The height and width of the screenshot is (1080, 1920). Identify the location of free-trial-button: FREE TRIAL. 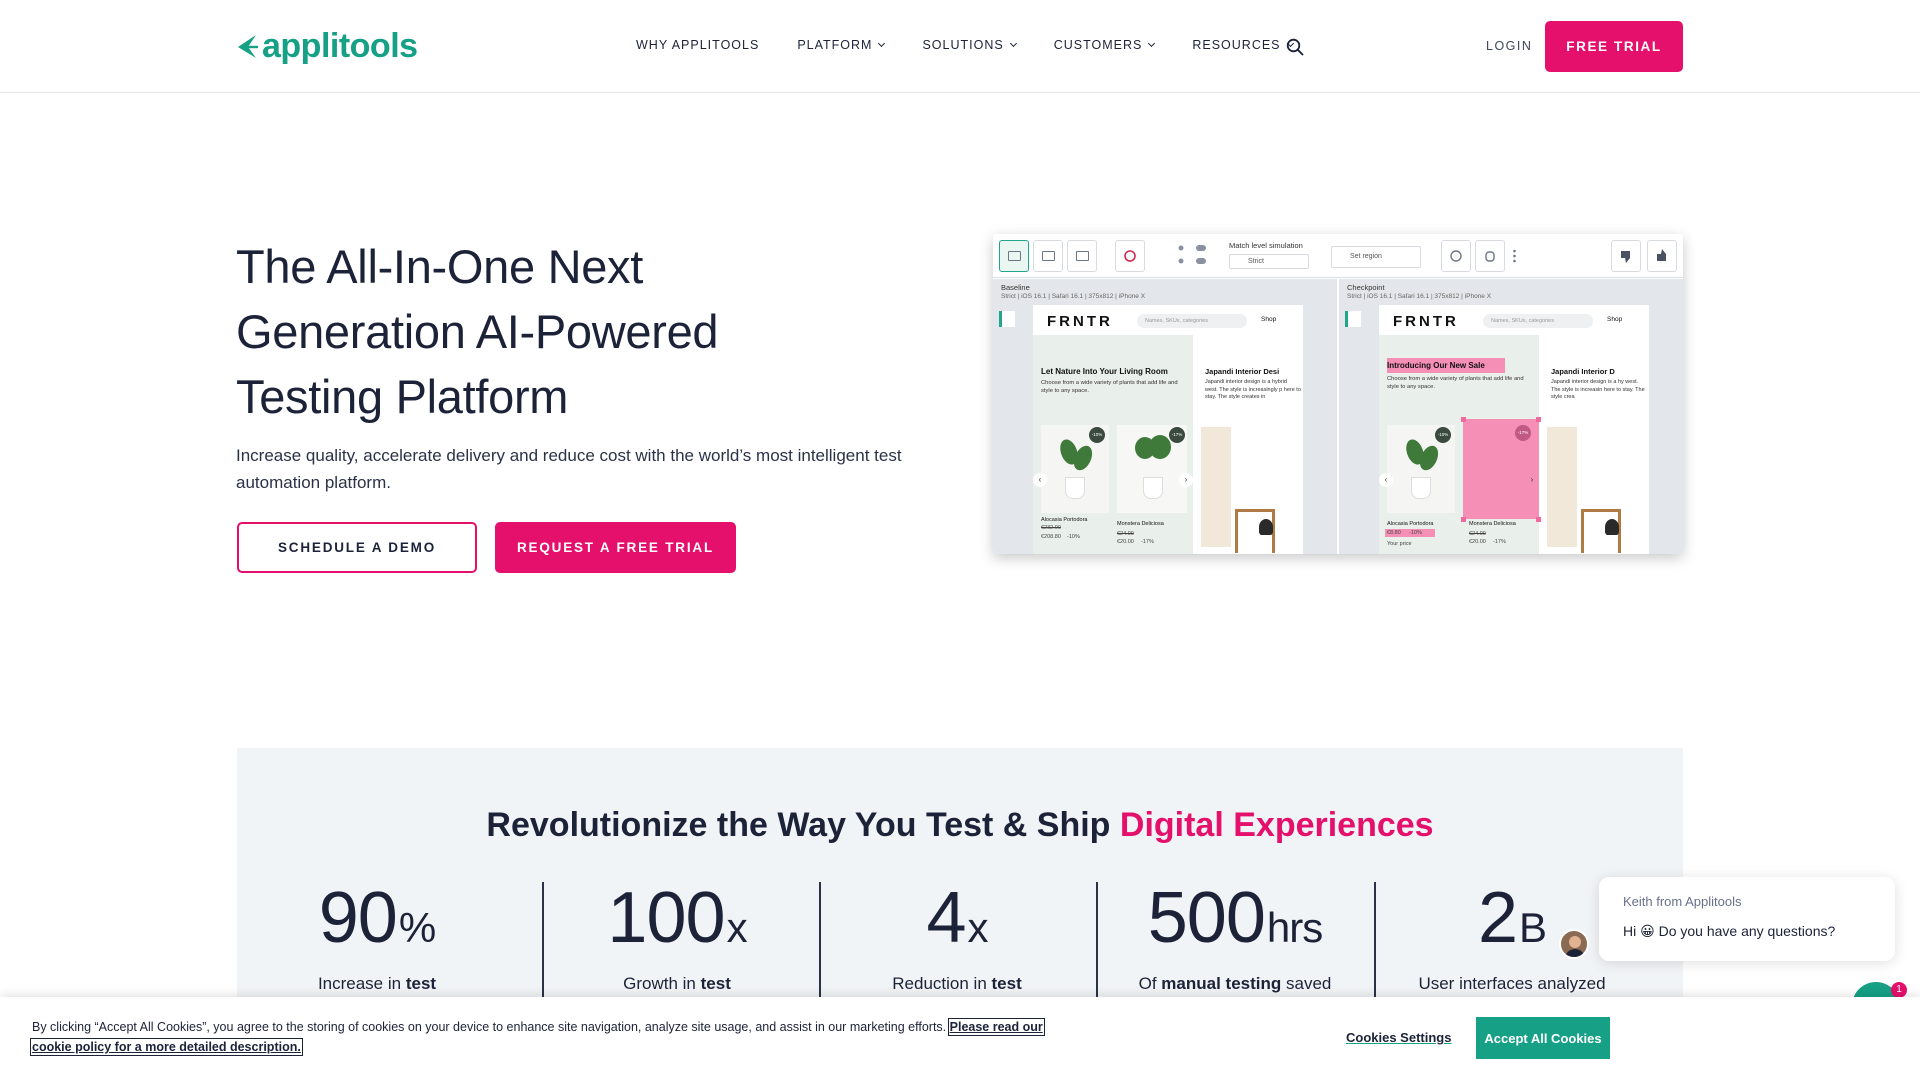
(1614, 46).